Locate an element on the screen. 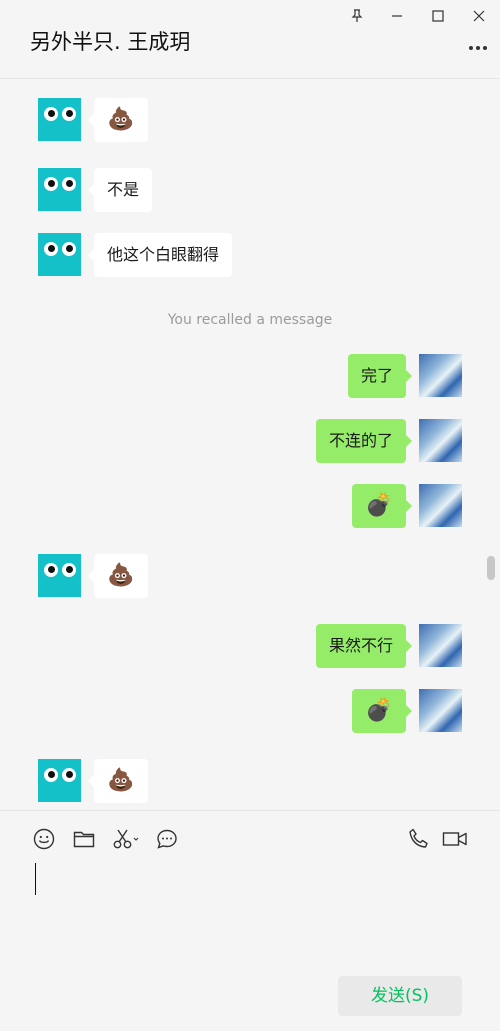  message-bubble: 不是 is located at coordinates (120, 190).